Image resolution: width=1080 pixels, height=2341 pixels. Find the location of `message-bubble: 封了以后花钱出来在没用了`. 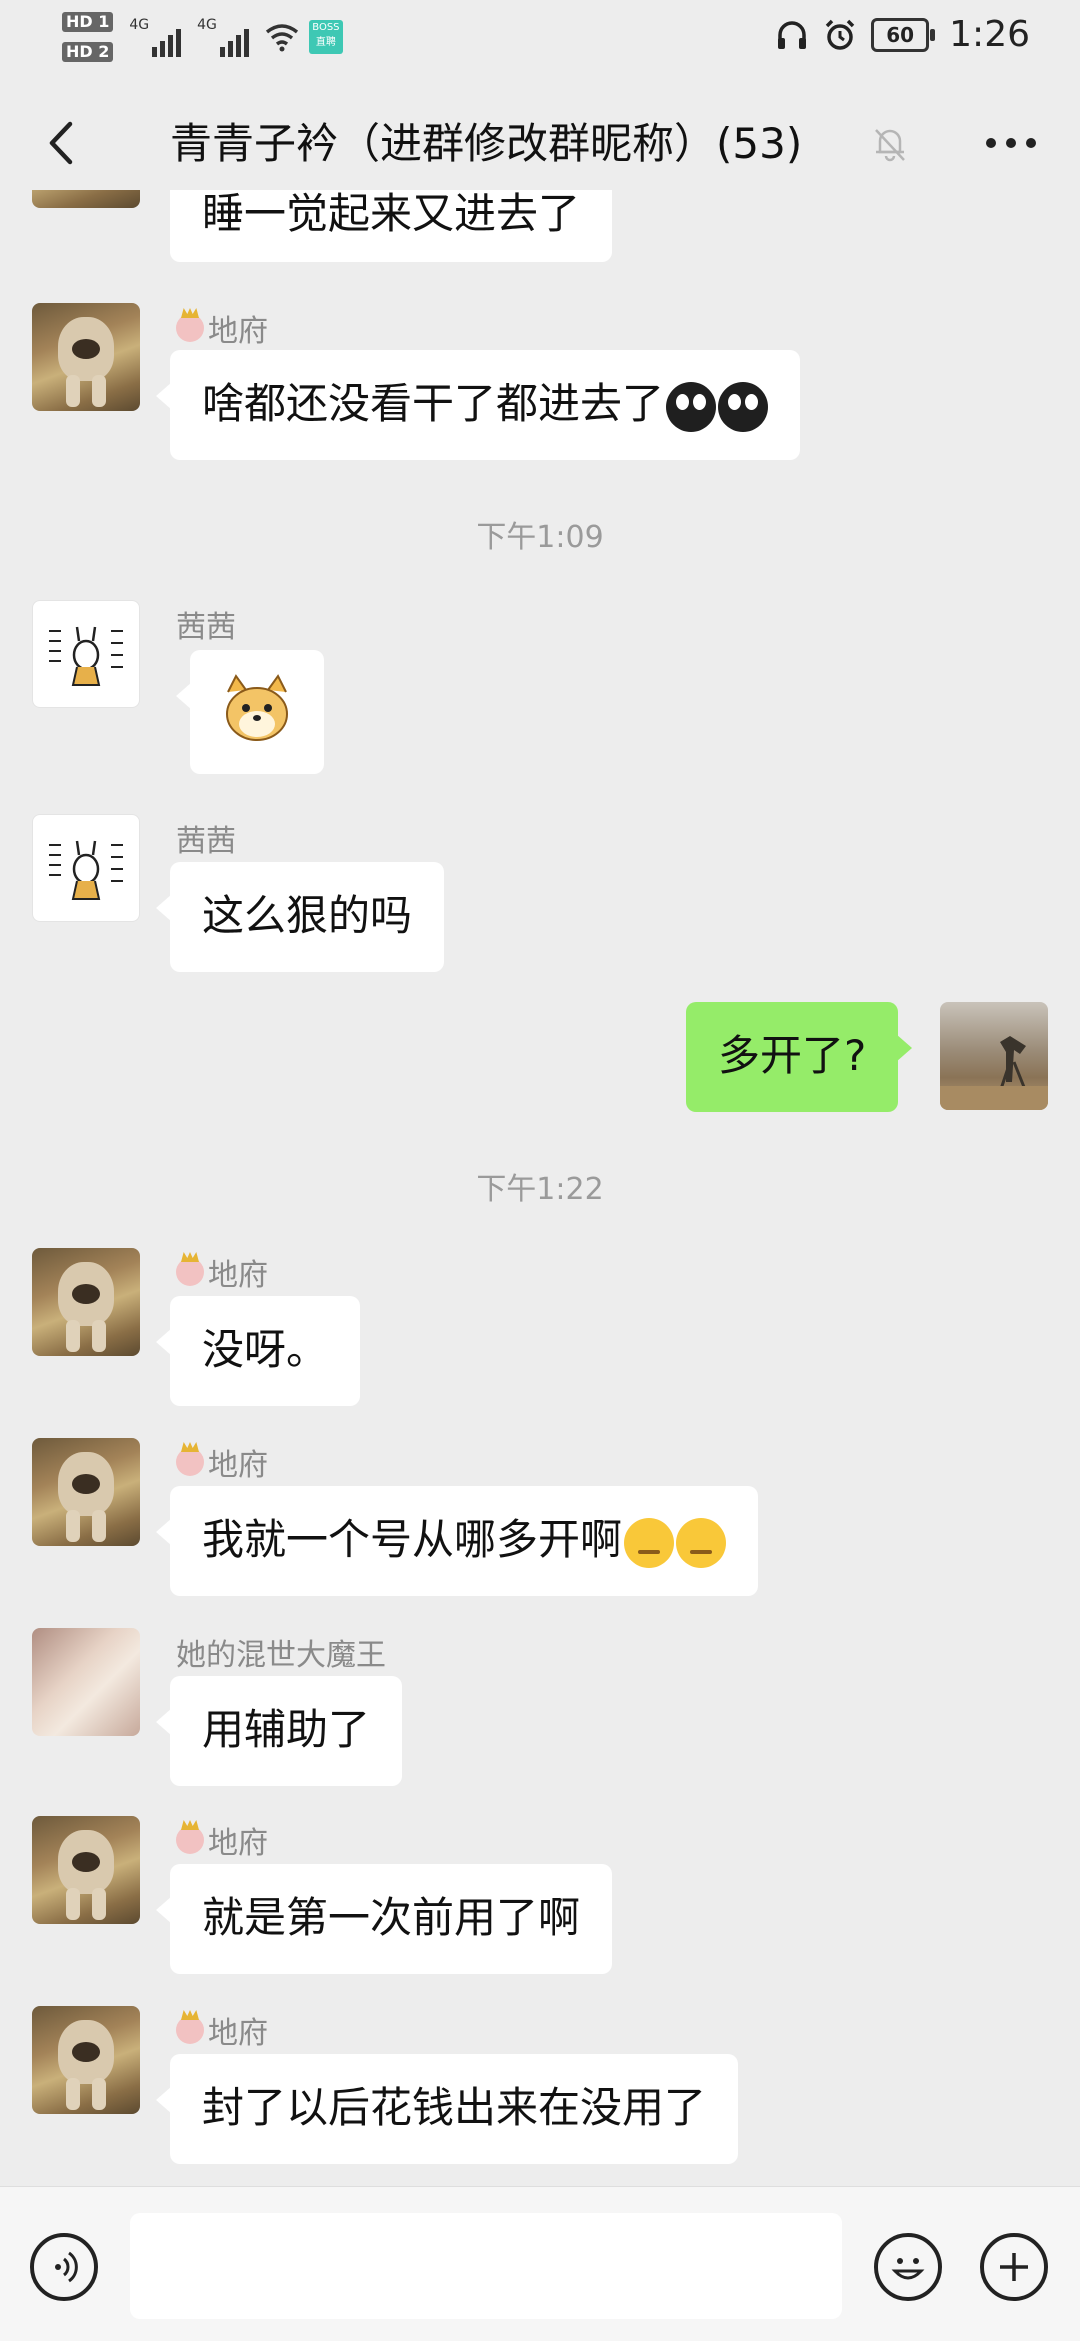

message-bubble: 封了以后花钱出来在没用了 is located at coordinates (447, 2109).